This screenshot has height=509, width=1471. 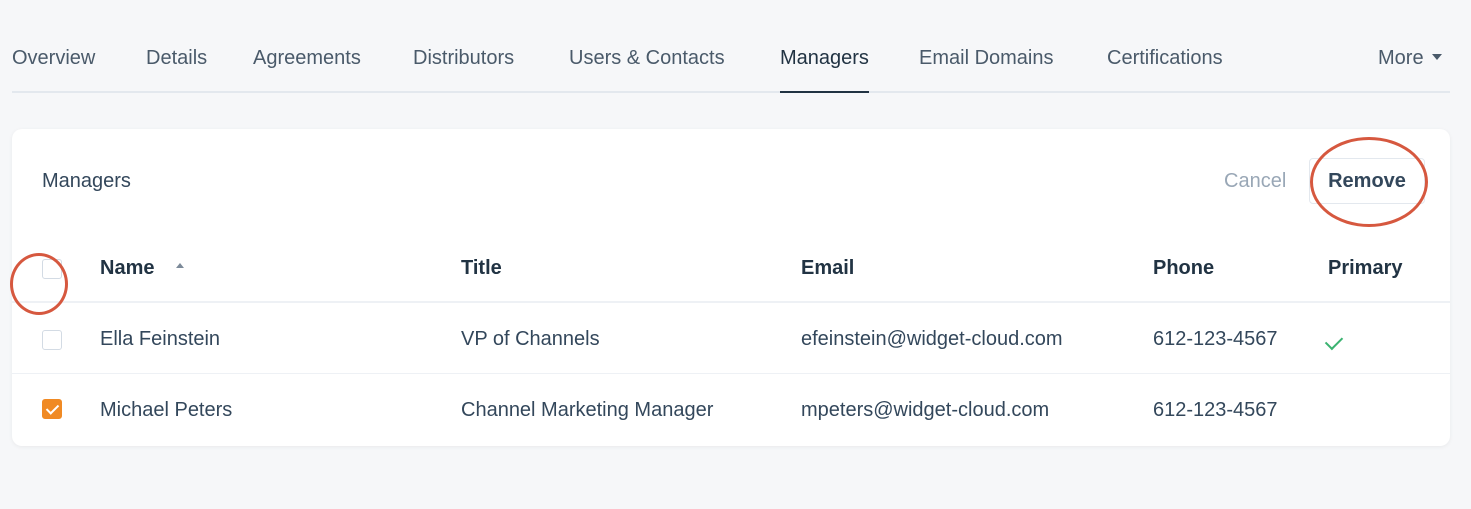 What do you see at coordinates (180, 266) in the screenshot?
I see `sort-ascending-icon` at bounding box center [180, 266].